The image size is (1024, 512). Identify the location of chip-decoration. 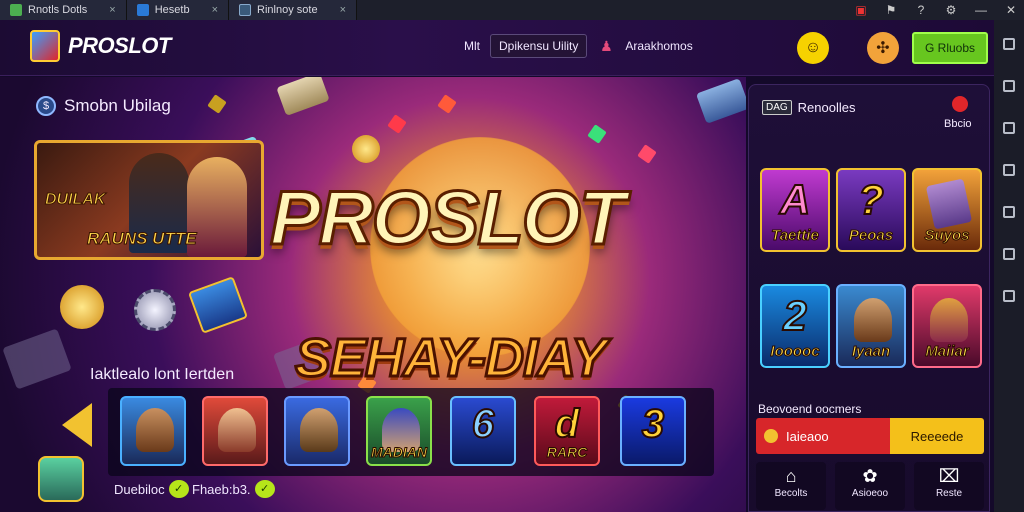
(155, 310).